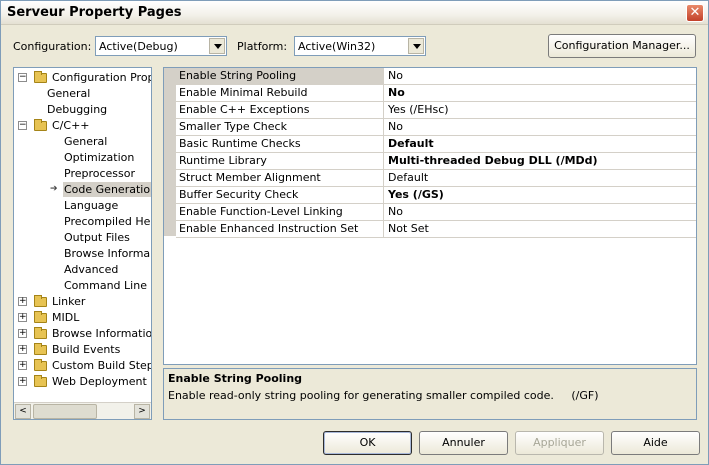 The width and height of the screenshot is (709, 465). I want to click on tree-item: Language, so click(82, 205).